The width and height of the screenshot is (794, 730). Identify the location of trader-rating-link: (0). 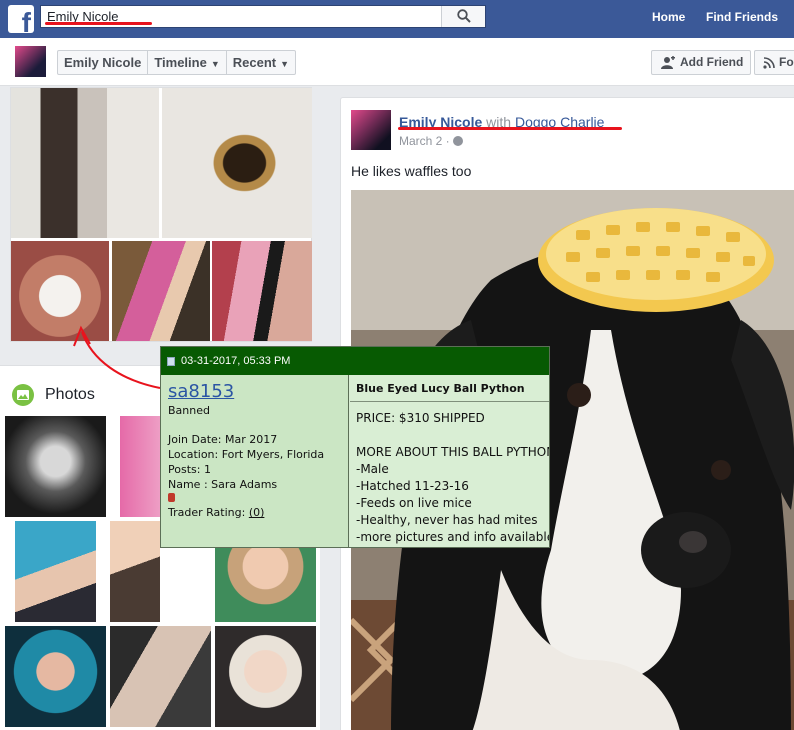
(257, 512).